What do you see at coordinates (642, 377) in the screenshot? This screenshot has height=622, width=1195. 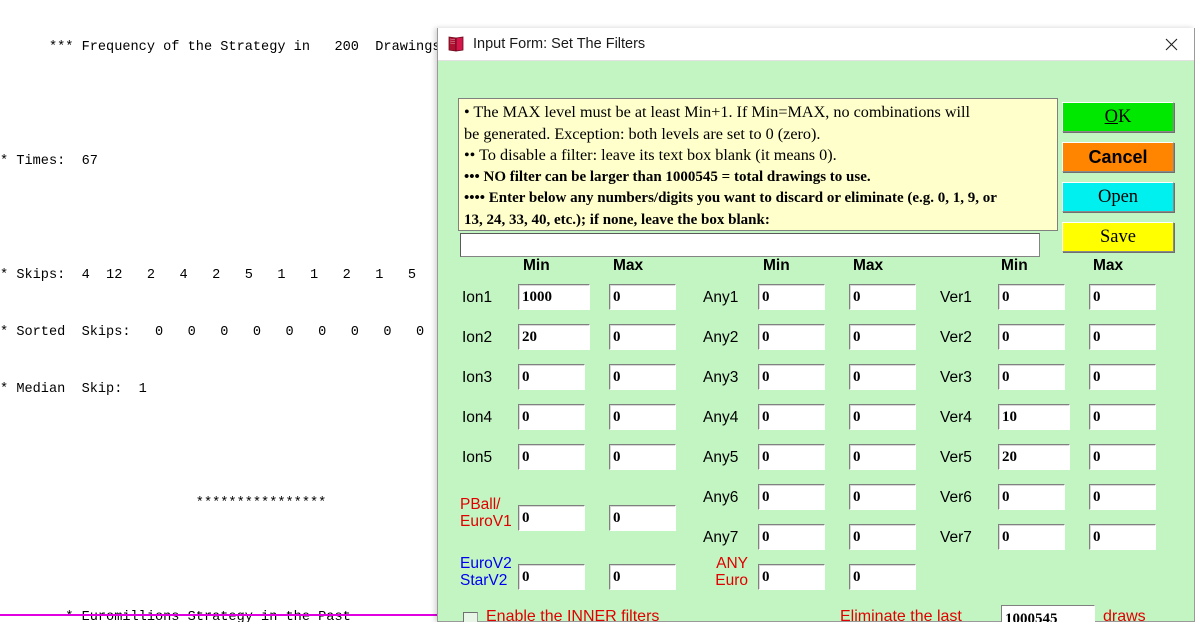 I see `input-ion3-max` at bounding box center [642, 377].